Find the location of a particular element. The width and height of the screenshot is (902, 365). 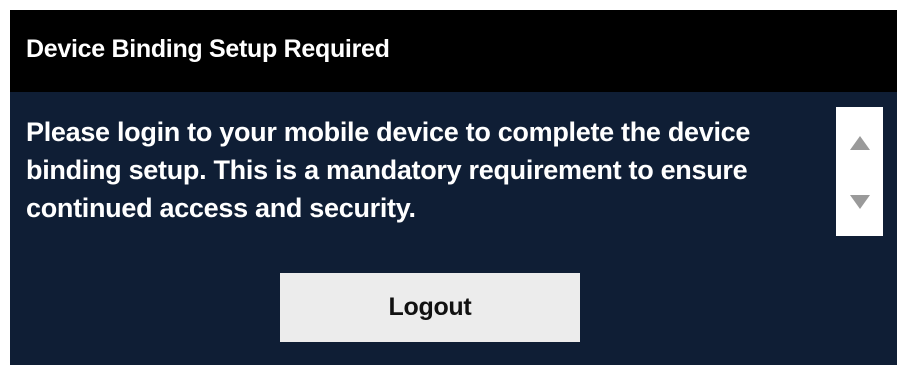

dialog-title: Device Binding Setup Required is located at coordinates (208, 49).